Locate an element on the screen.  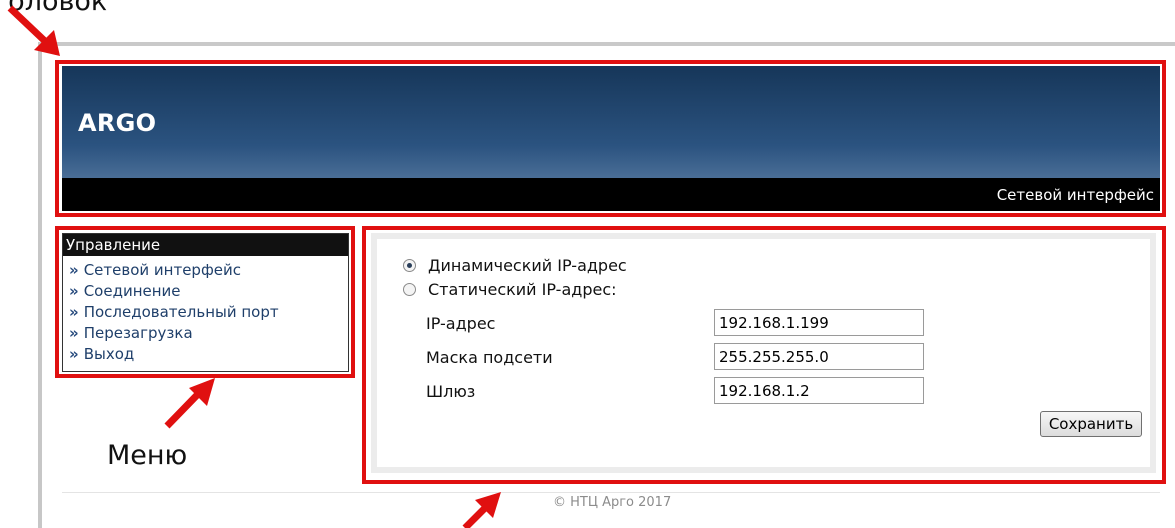
footer-copyright: © НТЦ Арго 2017 is located at coordinates (612, 502).